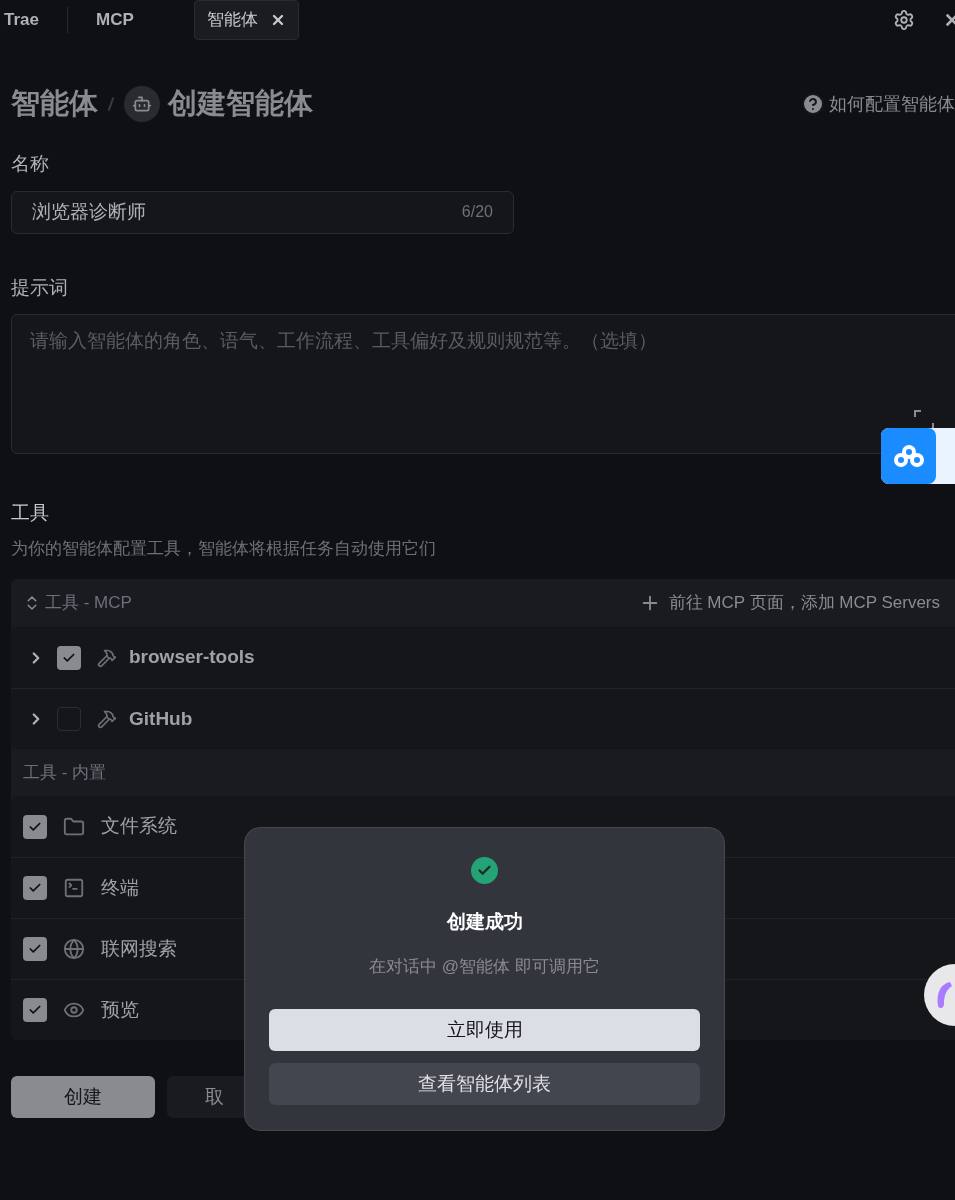 The width and height of the screenshot is (955, 1200). What do you see at coordinates (484, 1030) in the screenshot?
I see `use-now-button: 立即使用` at bounding box center [484, 1030].